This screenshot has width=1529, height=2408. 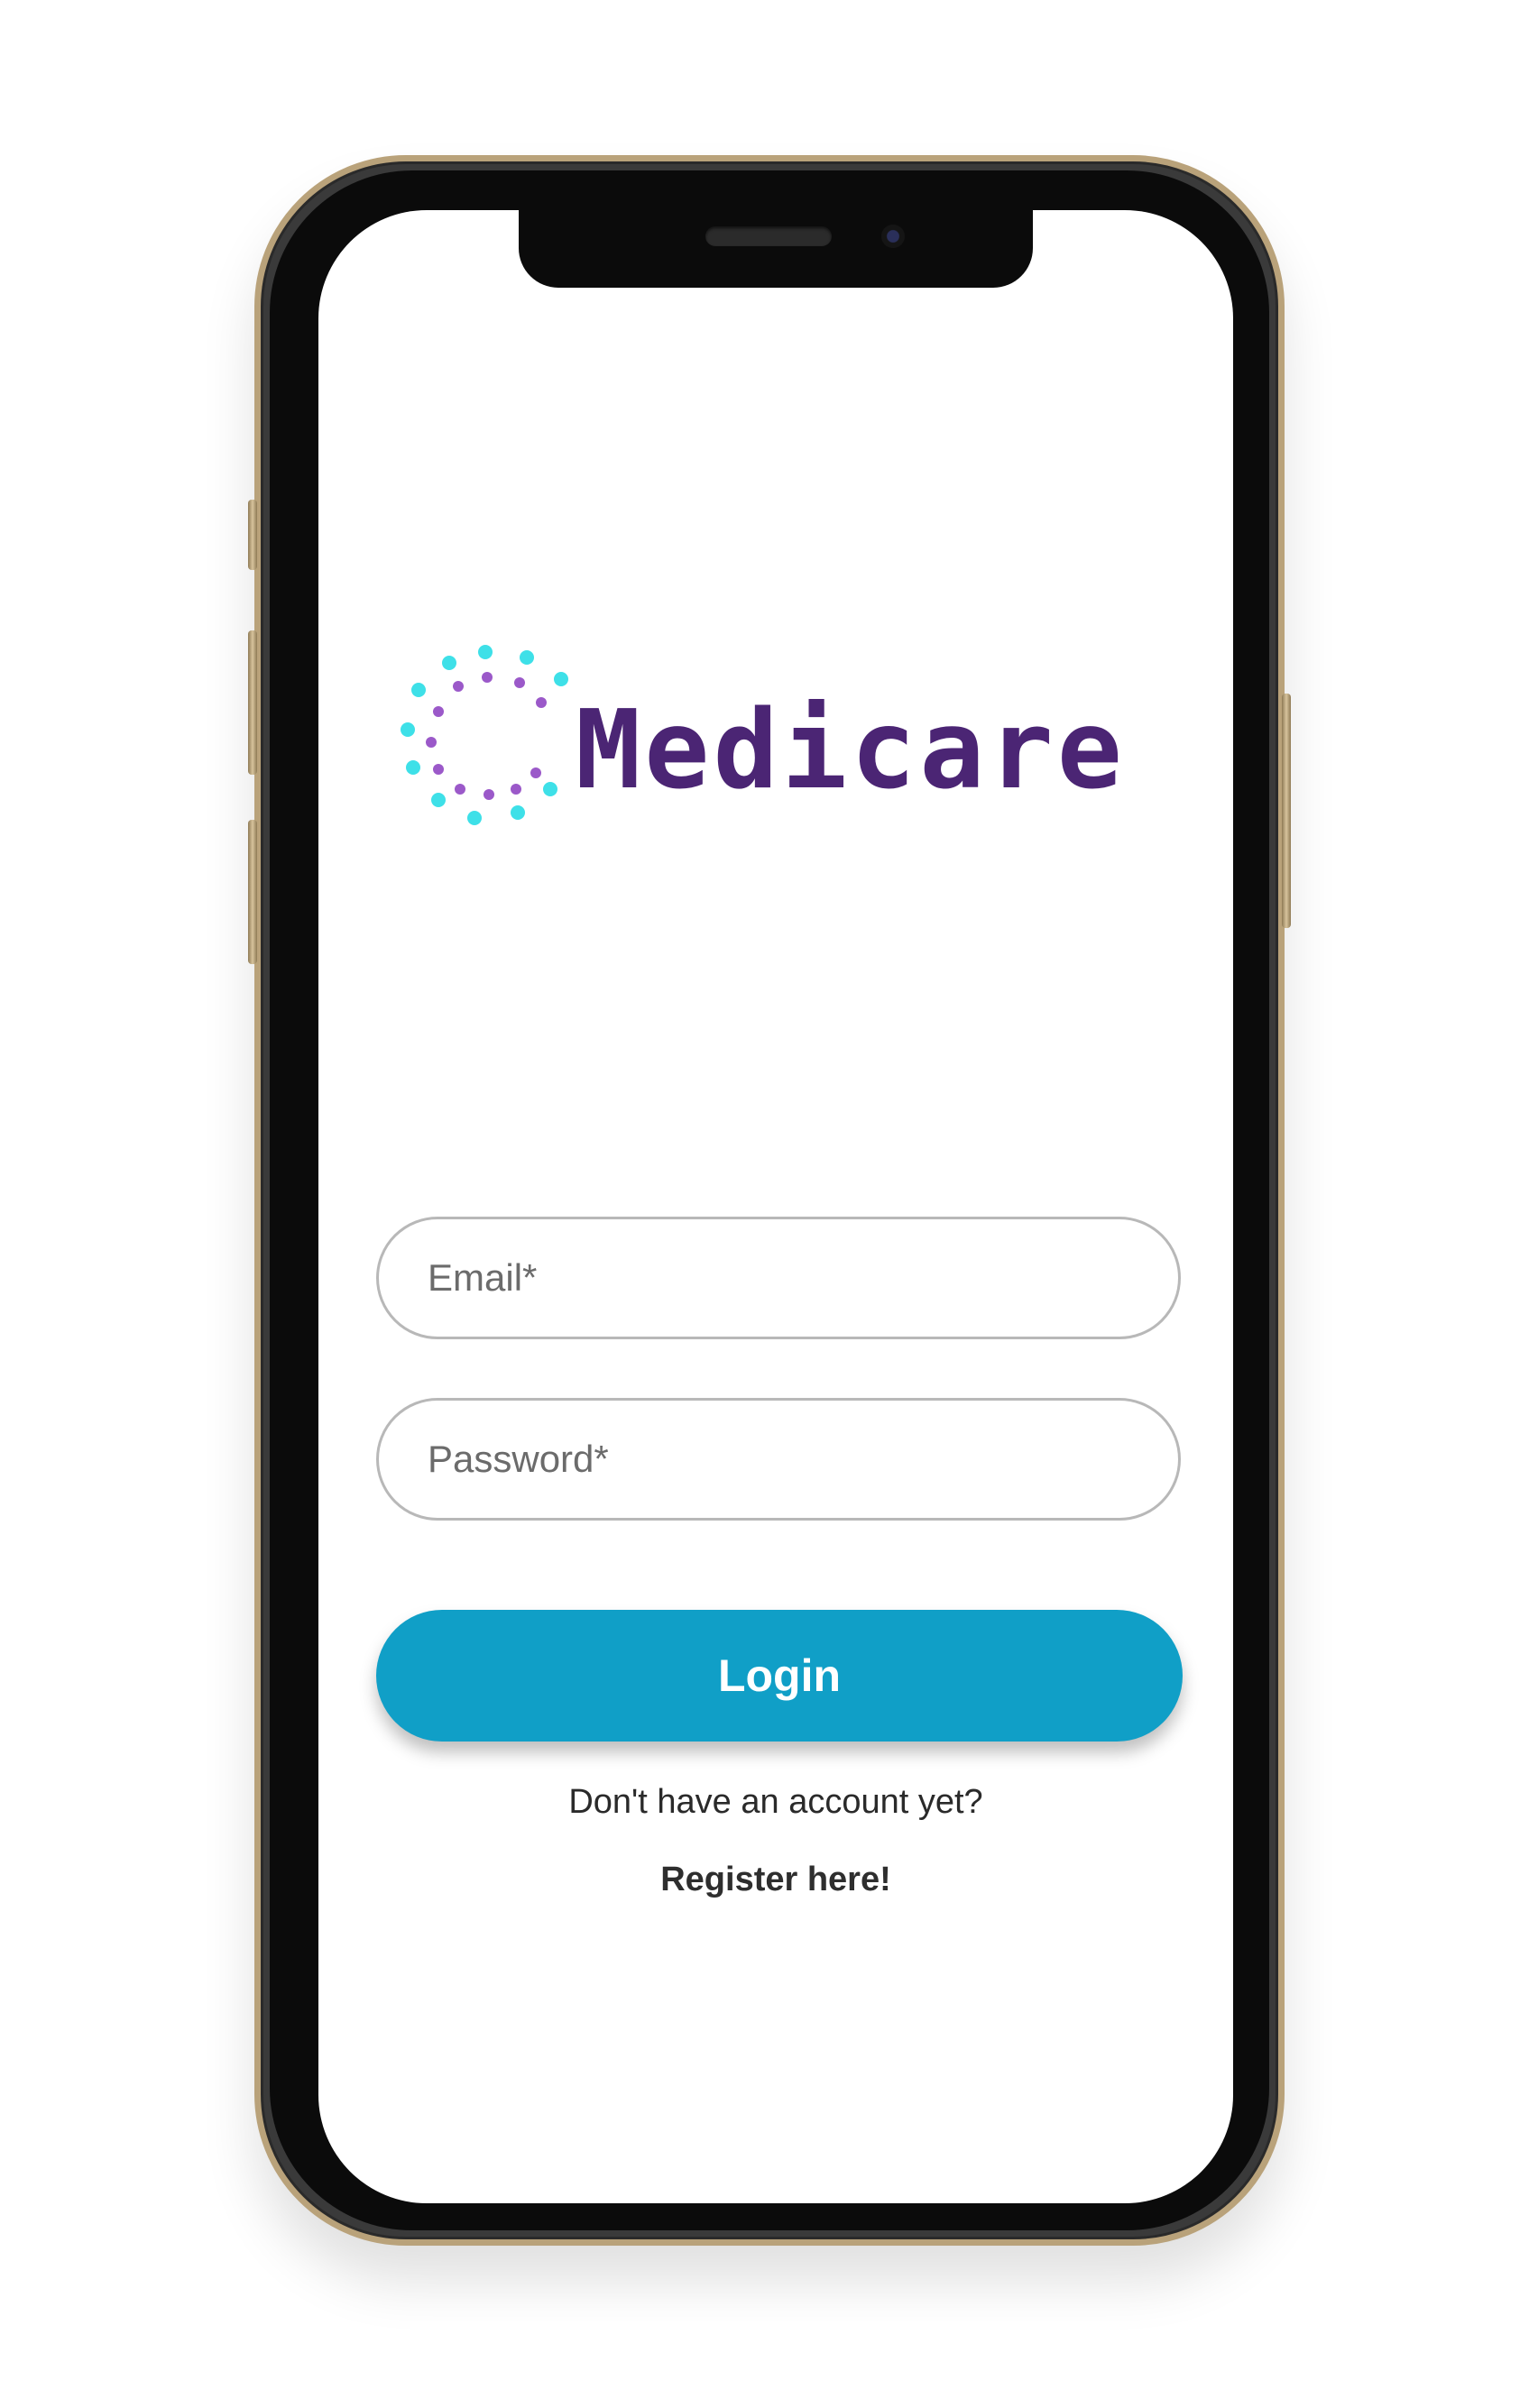 I want to click on silent-switch, so click(x=252, y=535).